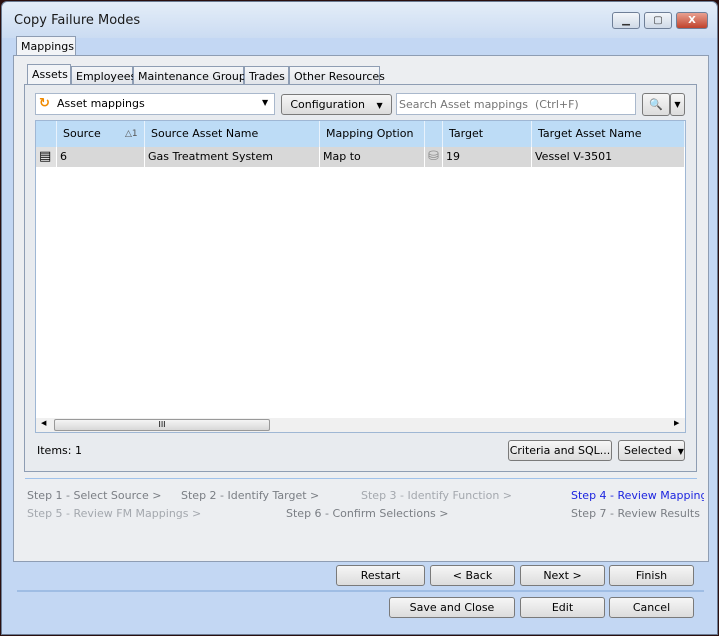 The image size is (719, 636). Describe the element at coordinates (692, 20) in the screenshot. I see `close-button: X` at that location.